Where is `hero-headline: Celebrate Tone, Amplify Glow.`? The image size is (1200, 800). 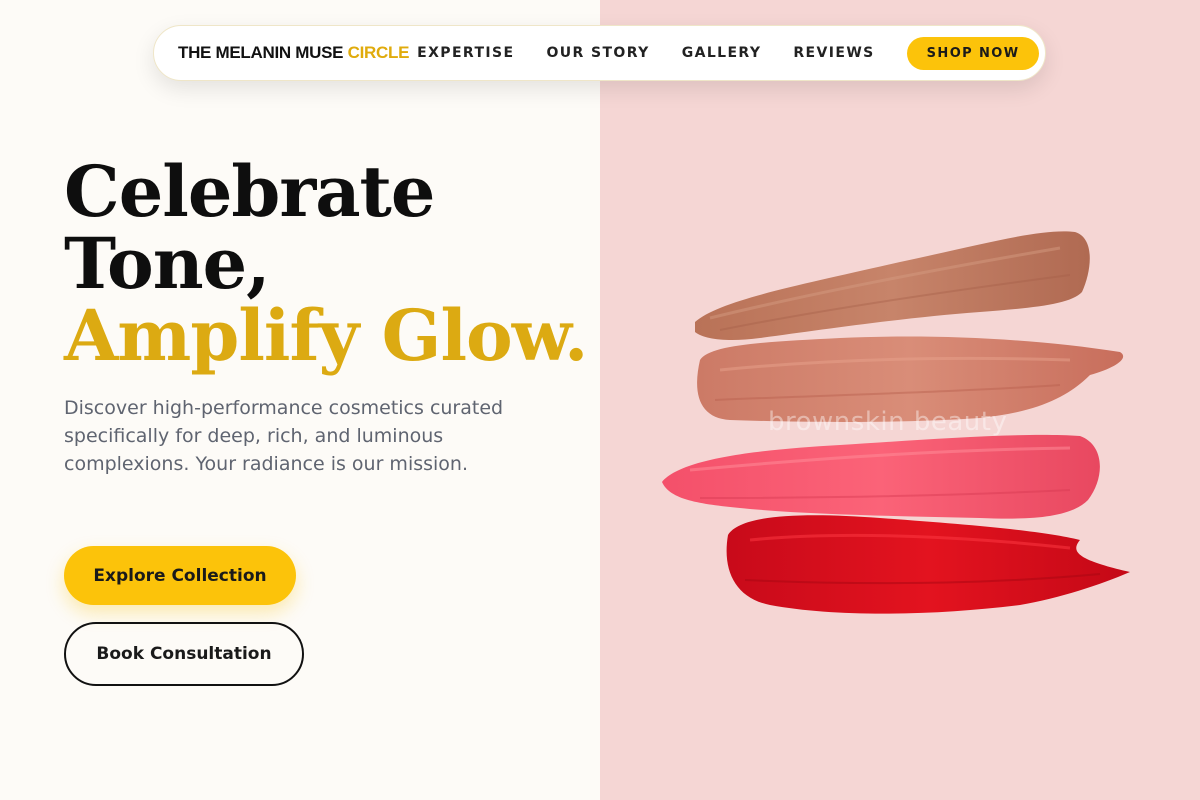 hero-headline: Celebrate Tone, Amplify Glow. is located at coordinates (326, 263).